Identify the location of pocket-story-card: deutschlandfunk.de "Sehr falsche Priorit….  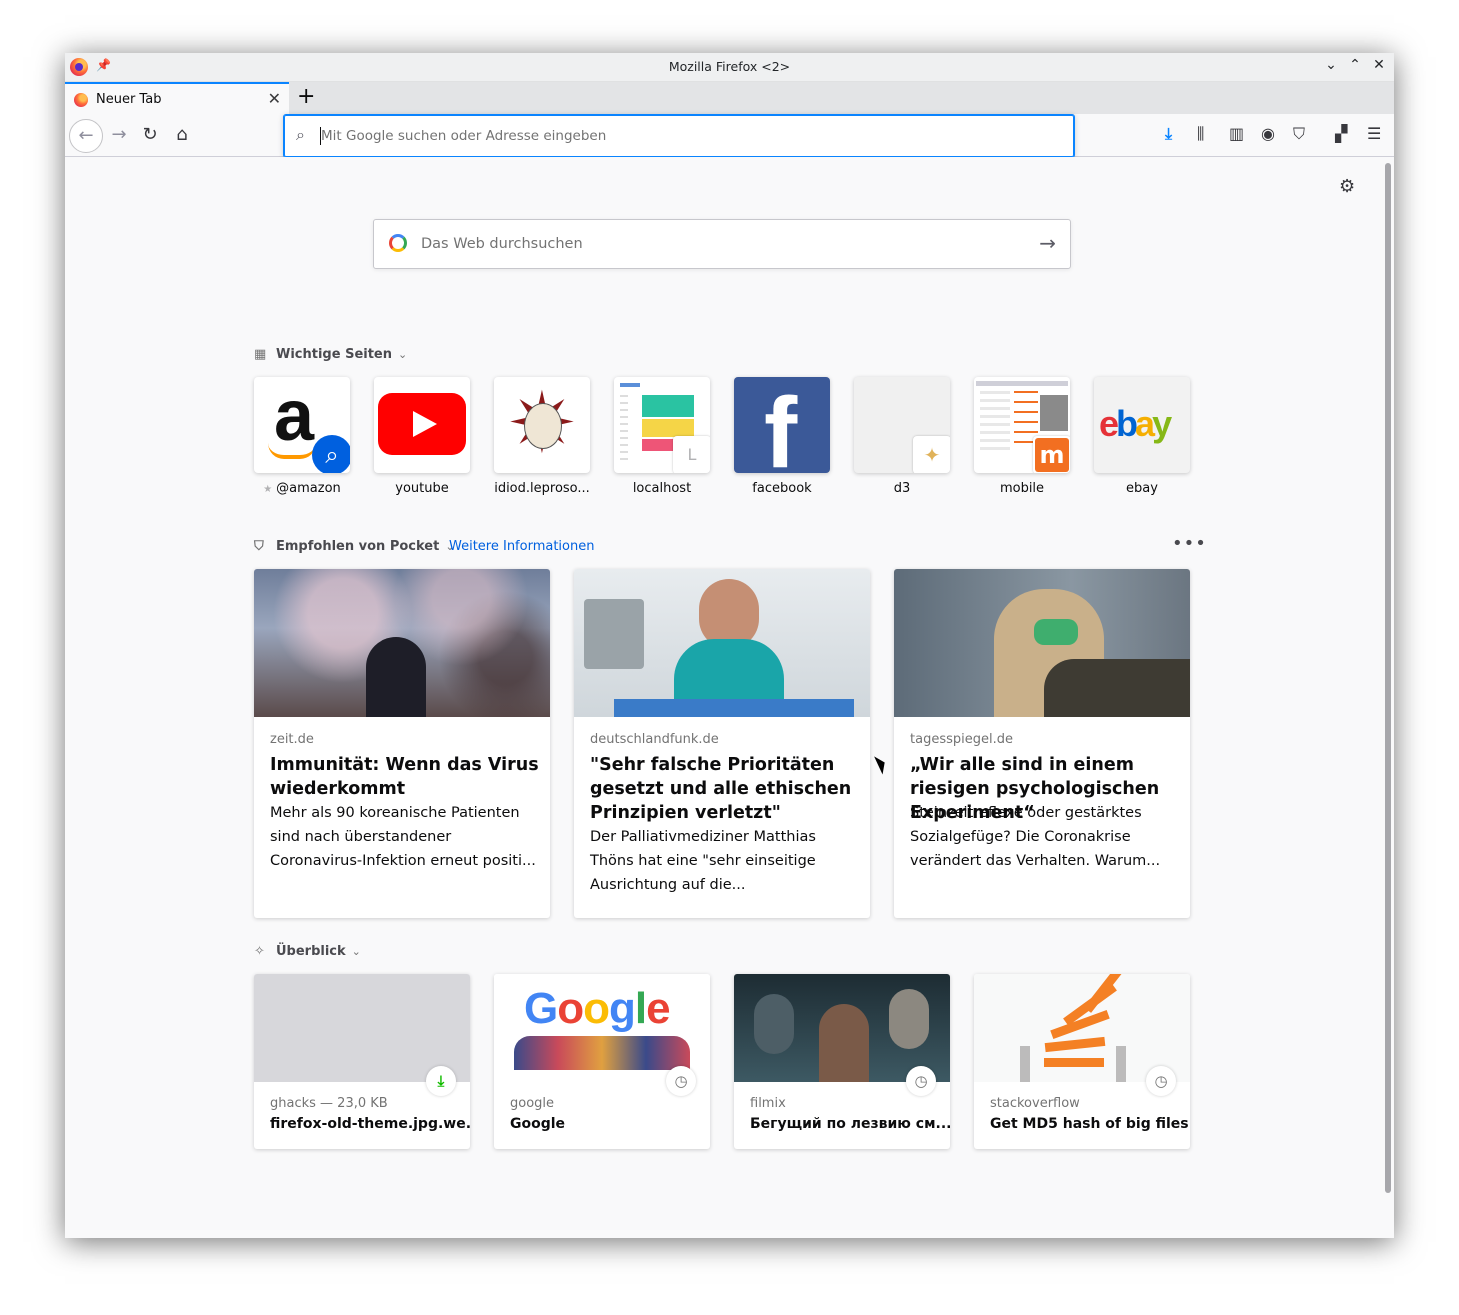
(722, 743).